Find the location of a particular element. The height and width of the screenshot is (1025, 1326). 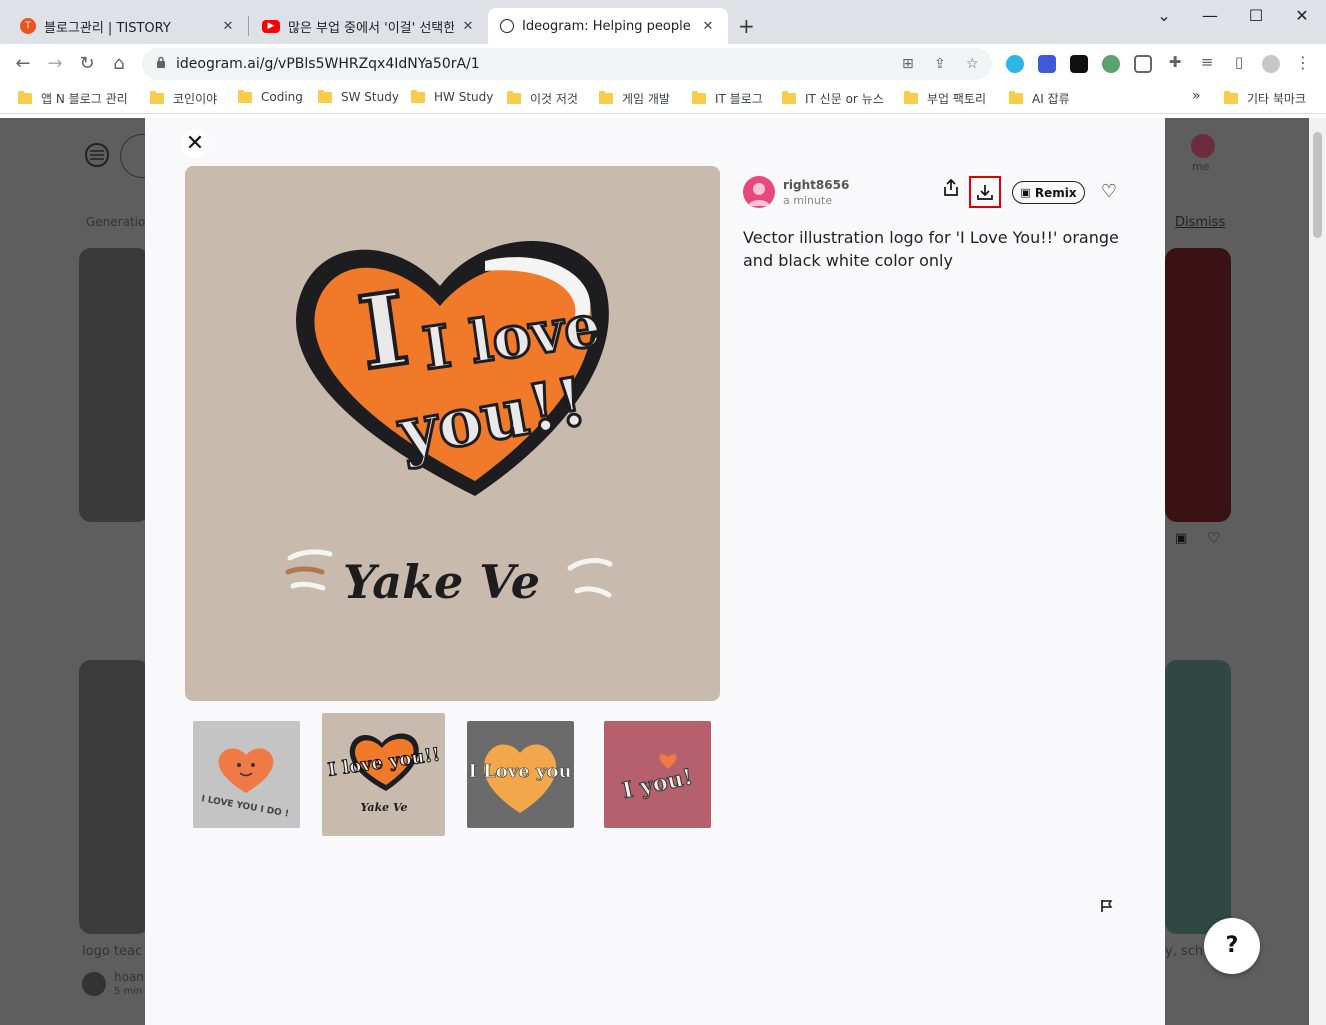

screenshot-icon is located at coordinates (1143, 64).